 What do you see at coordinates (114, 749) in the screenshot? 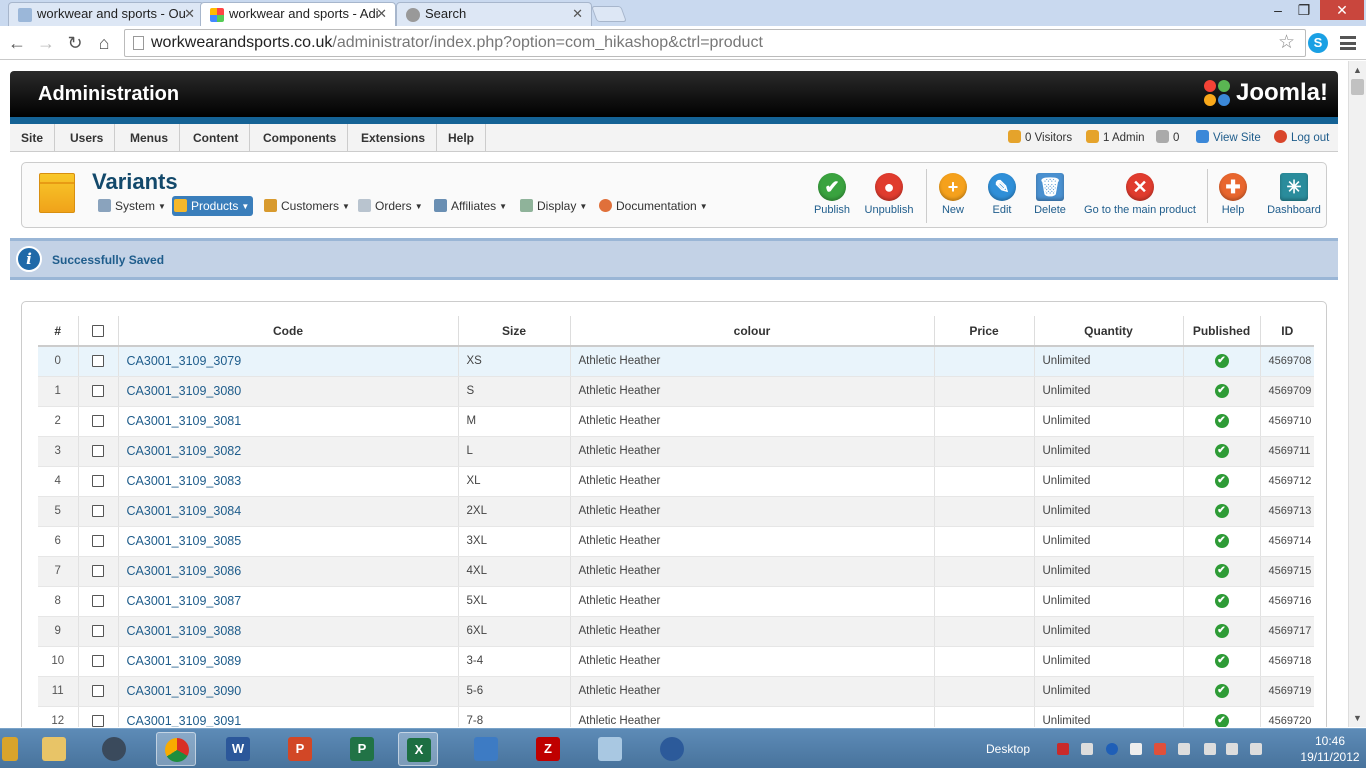
I see `taskbar-media` at bounding box center [114, 749].